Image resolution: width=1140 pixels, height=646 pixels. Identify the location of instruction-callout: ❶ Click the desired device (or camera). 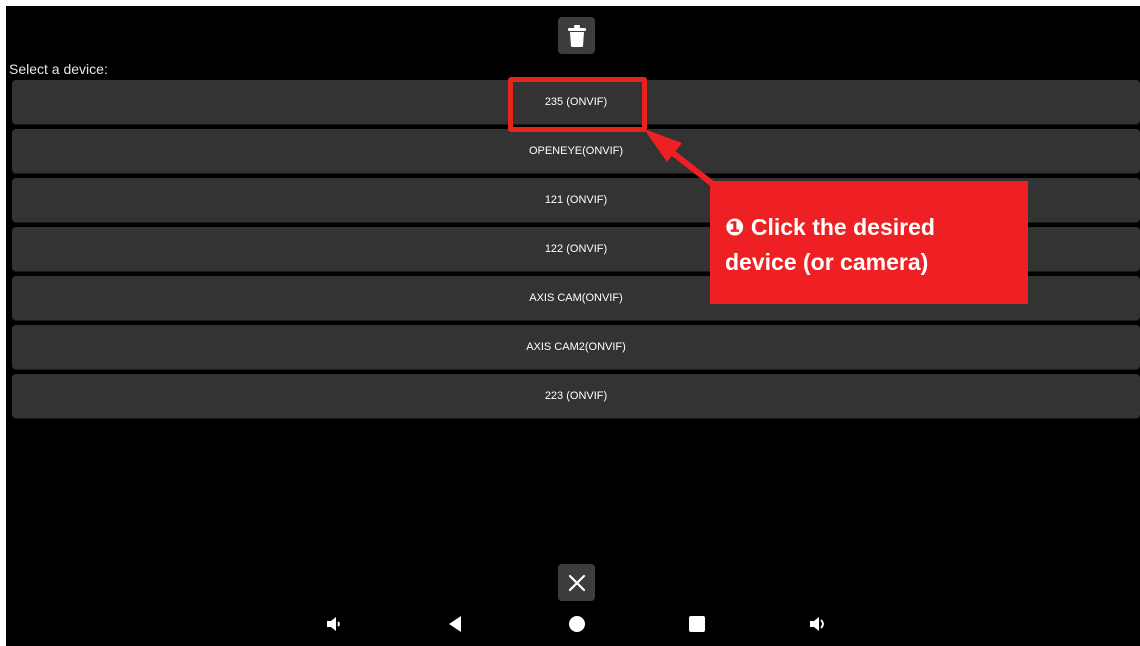
(869, 242).